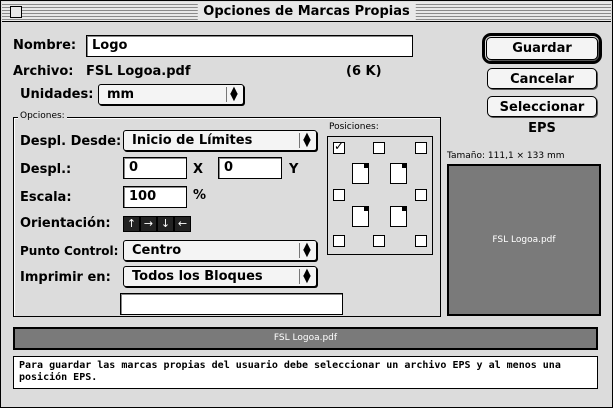  Describe the element at coordinates (379, 241) in the screenshot. I see `pos-bottom-center-checkbox` at that location.